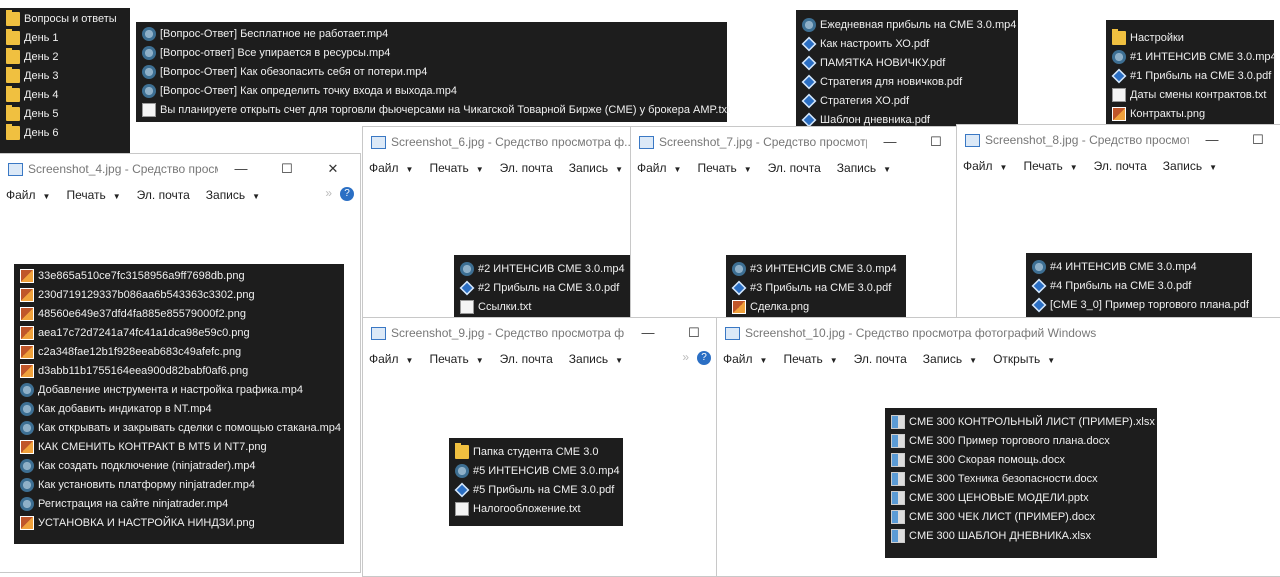 Image resolution: width=1280 pixels, height=577 pixels. I want to click on file-item: #5 Прибыль на CME 3.0.pdf, so click(536, 489).